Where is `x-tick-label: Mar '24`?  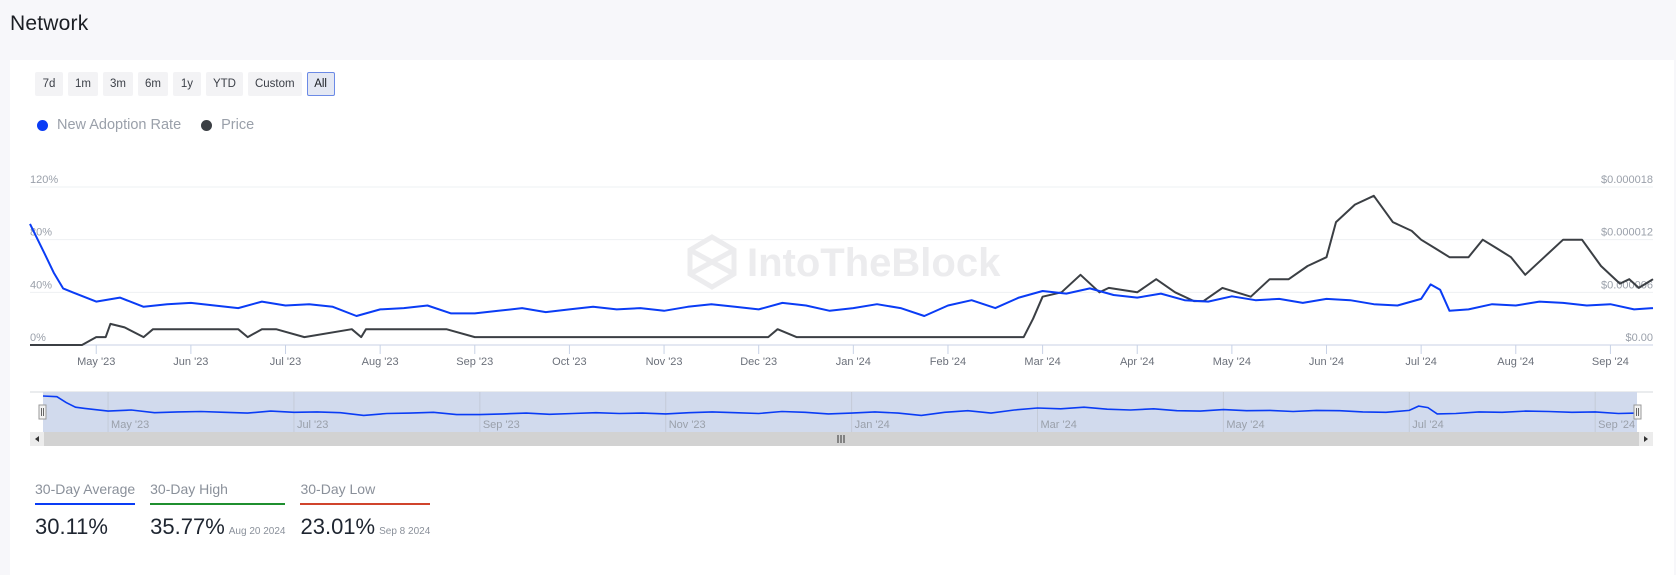
x-tick-label: Mar '24 is located at coordinates (1042, 362).